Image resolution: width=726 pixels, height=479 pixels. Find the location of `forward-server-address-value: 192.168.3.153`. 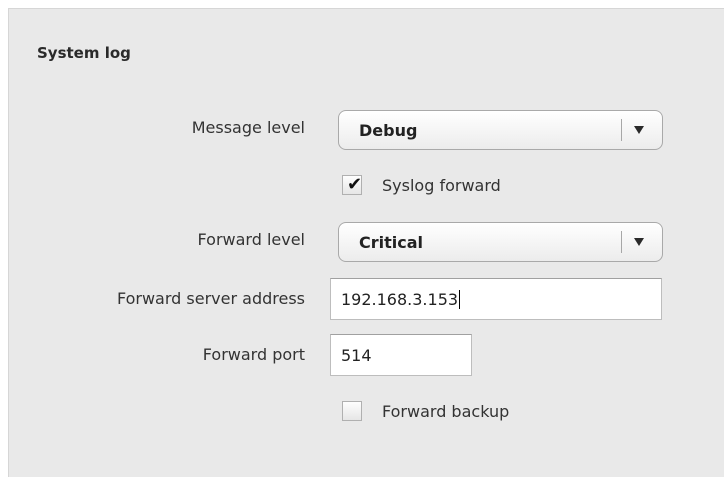

forward-server-address-value: 192.168.3.153 is located at coordinates (401, 299).